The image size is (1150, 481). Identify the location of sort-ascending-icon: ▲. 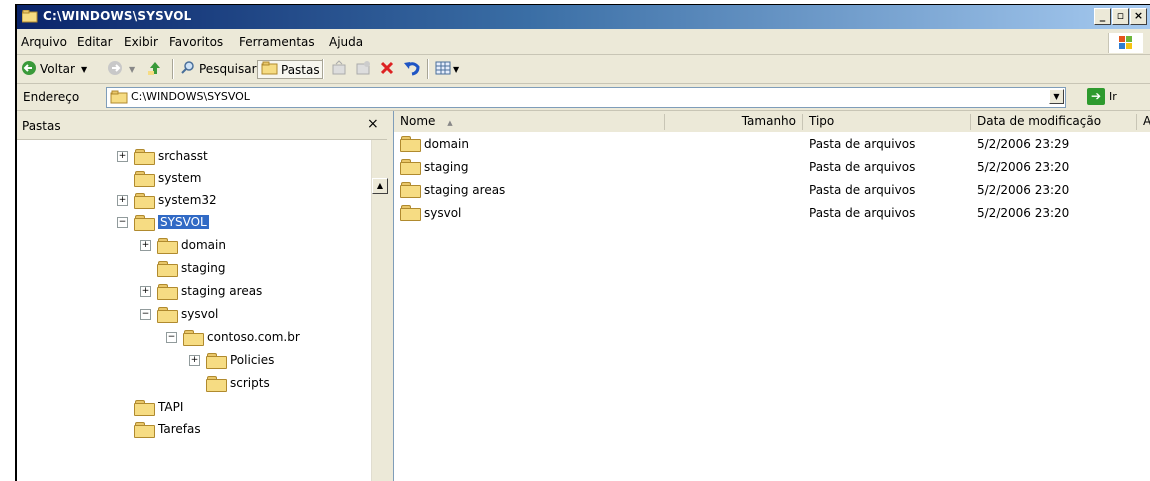
(450, 123).